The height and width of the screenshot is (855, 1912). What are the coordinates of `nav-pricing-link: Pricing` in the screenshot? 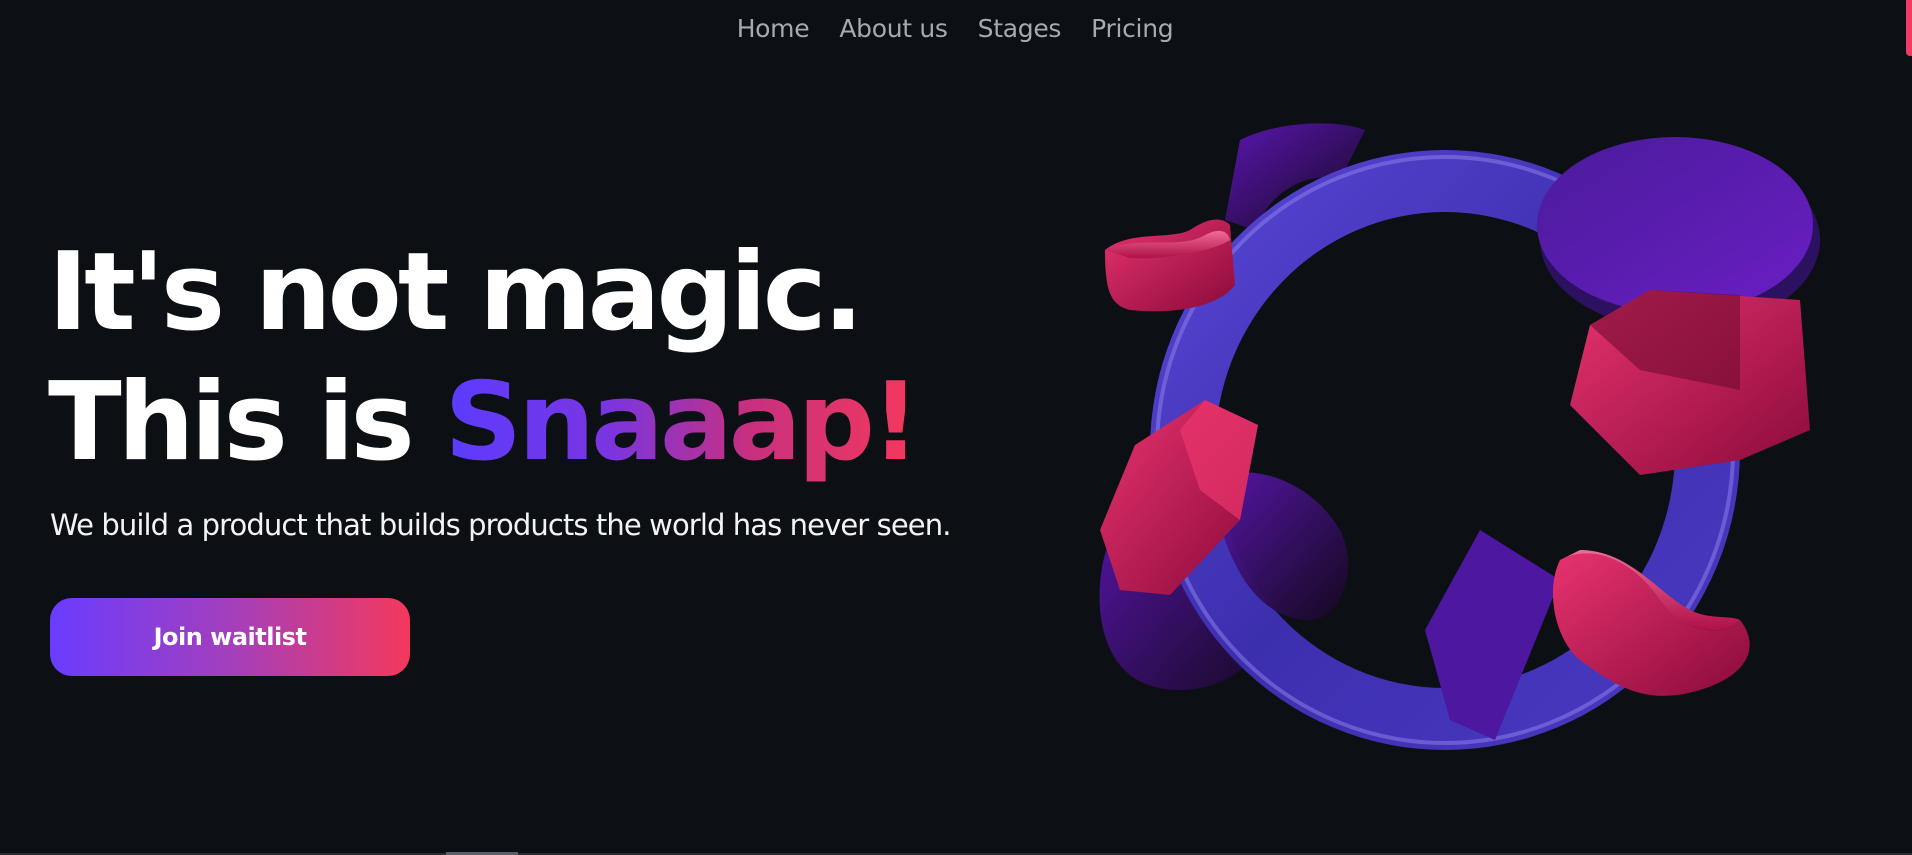 It's located at (1132, 28).